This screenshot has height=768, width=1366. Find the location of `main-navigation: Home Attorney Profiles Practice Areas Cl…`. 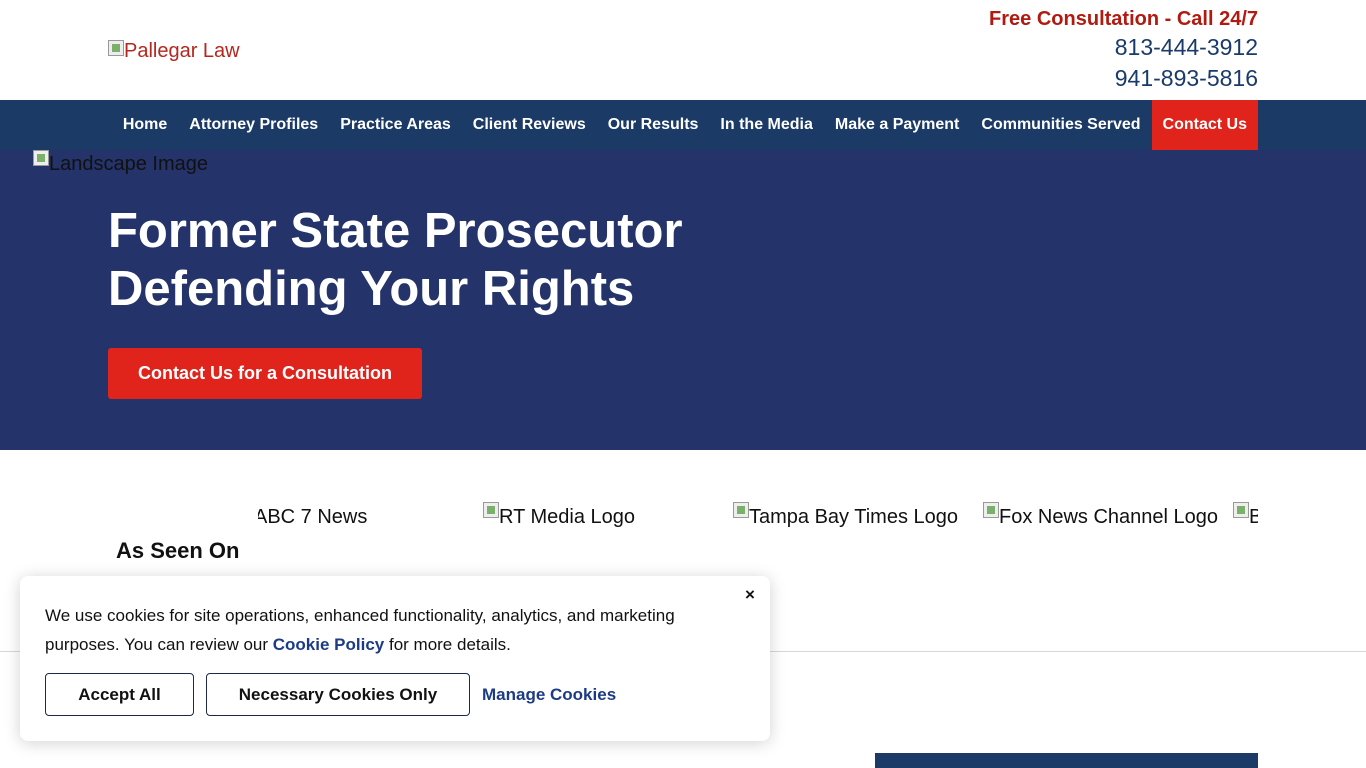

main-navigation: Home Attorney Profiles Practice Areas Cl… is located at coordinates (683, 125).